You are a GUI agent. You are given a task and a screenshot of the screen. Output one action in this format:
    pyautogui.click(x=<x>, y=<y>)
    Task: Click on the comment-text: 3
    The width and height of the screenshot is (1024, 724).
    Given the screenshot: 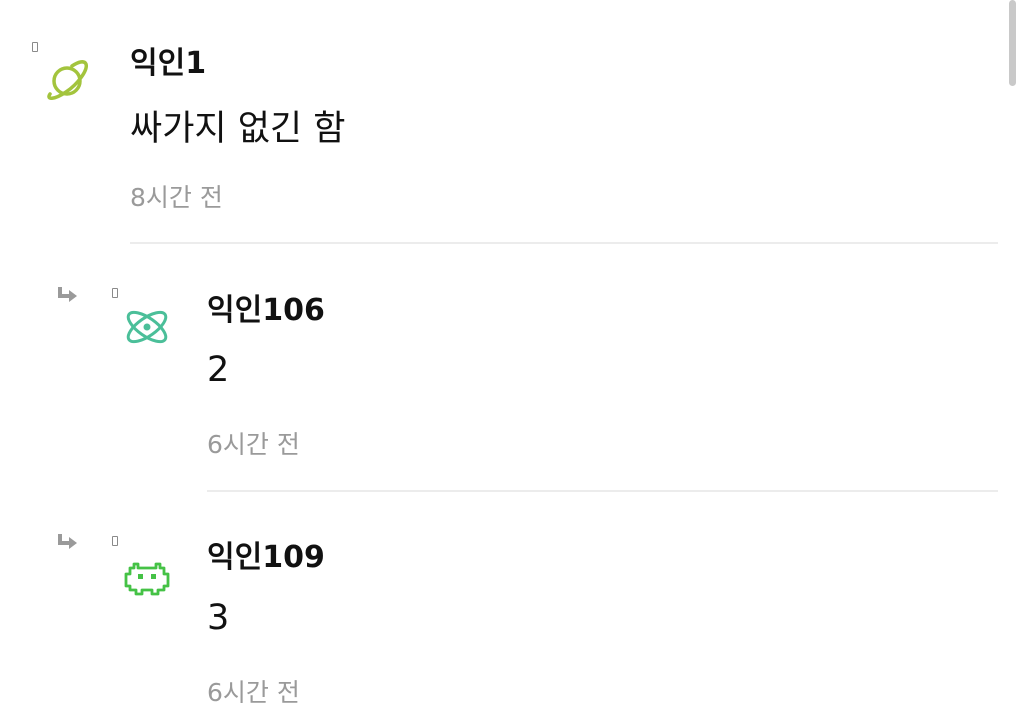 What is the action you would take?
    pyautogui.click(x=218, y=618)
    